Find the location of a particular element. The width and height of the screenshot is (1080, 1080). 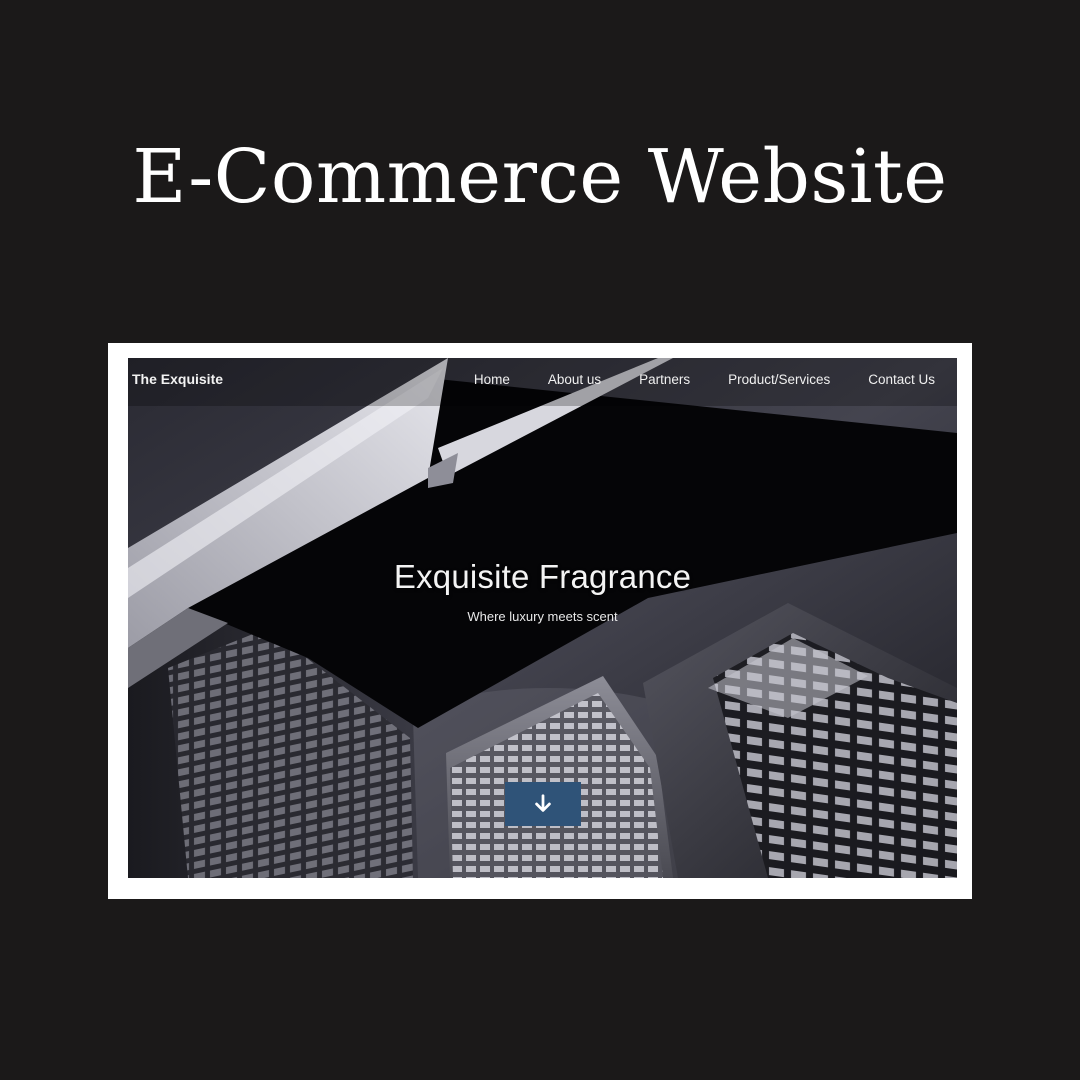

scroll-down-button is located at coordinates (543, 804).